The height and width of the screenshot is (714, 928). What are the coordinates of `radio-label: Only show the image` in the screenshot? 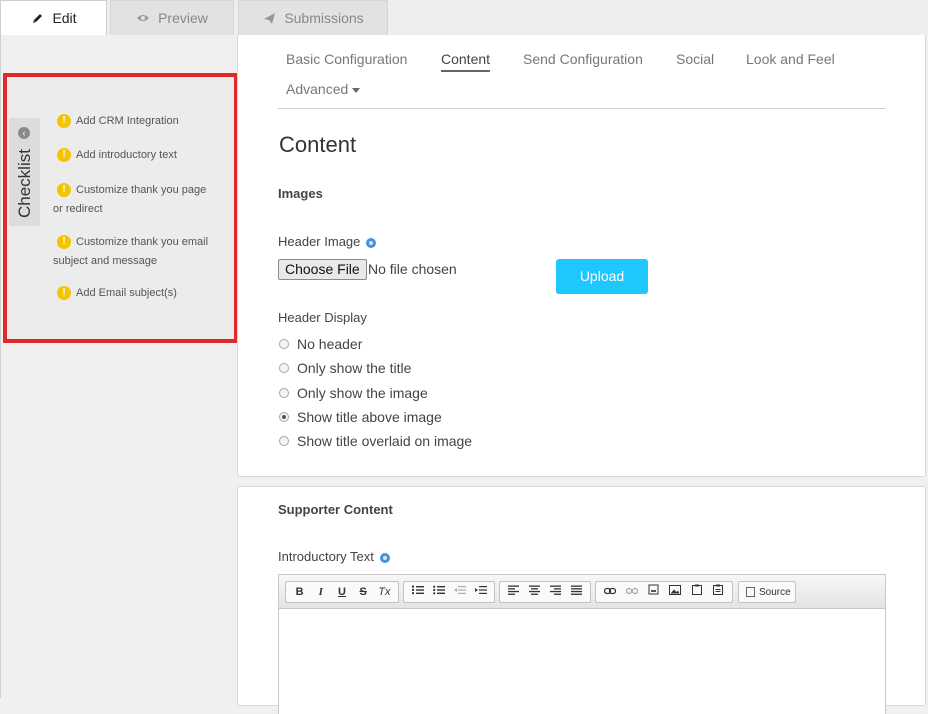 It's located at (362, 393).